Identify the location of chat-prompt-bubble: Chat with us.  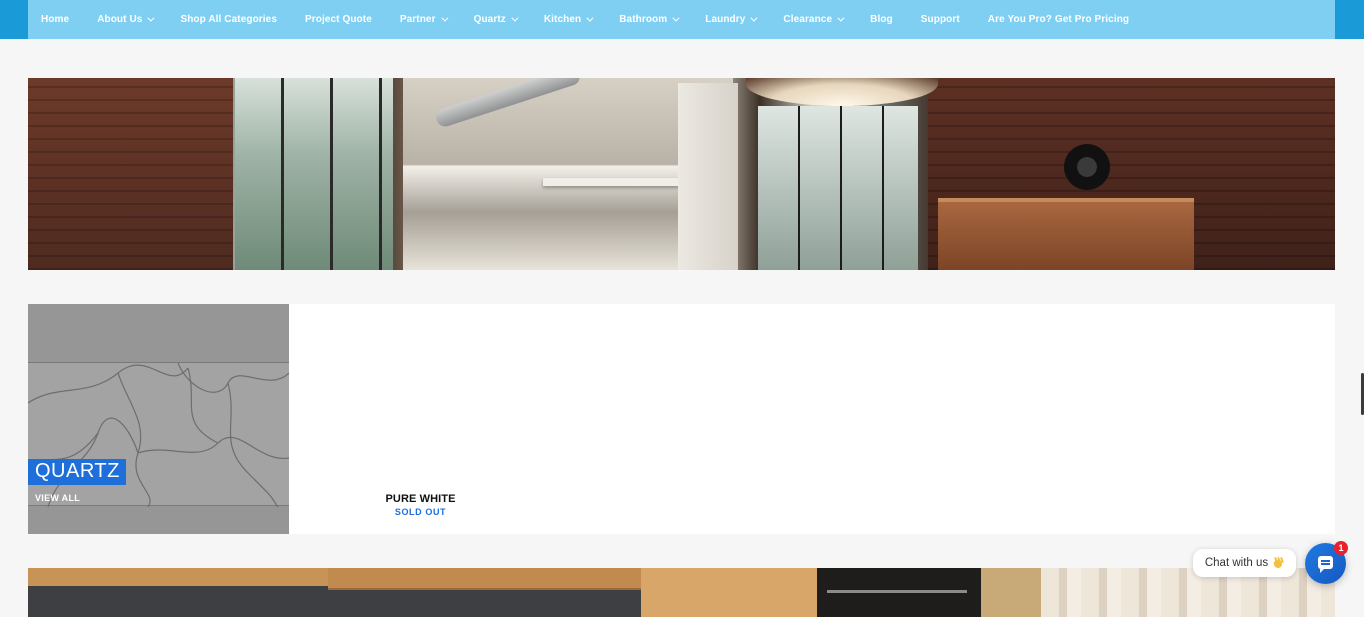
(1244, 563).